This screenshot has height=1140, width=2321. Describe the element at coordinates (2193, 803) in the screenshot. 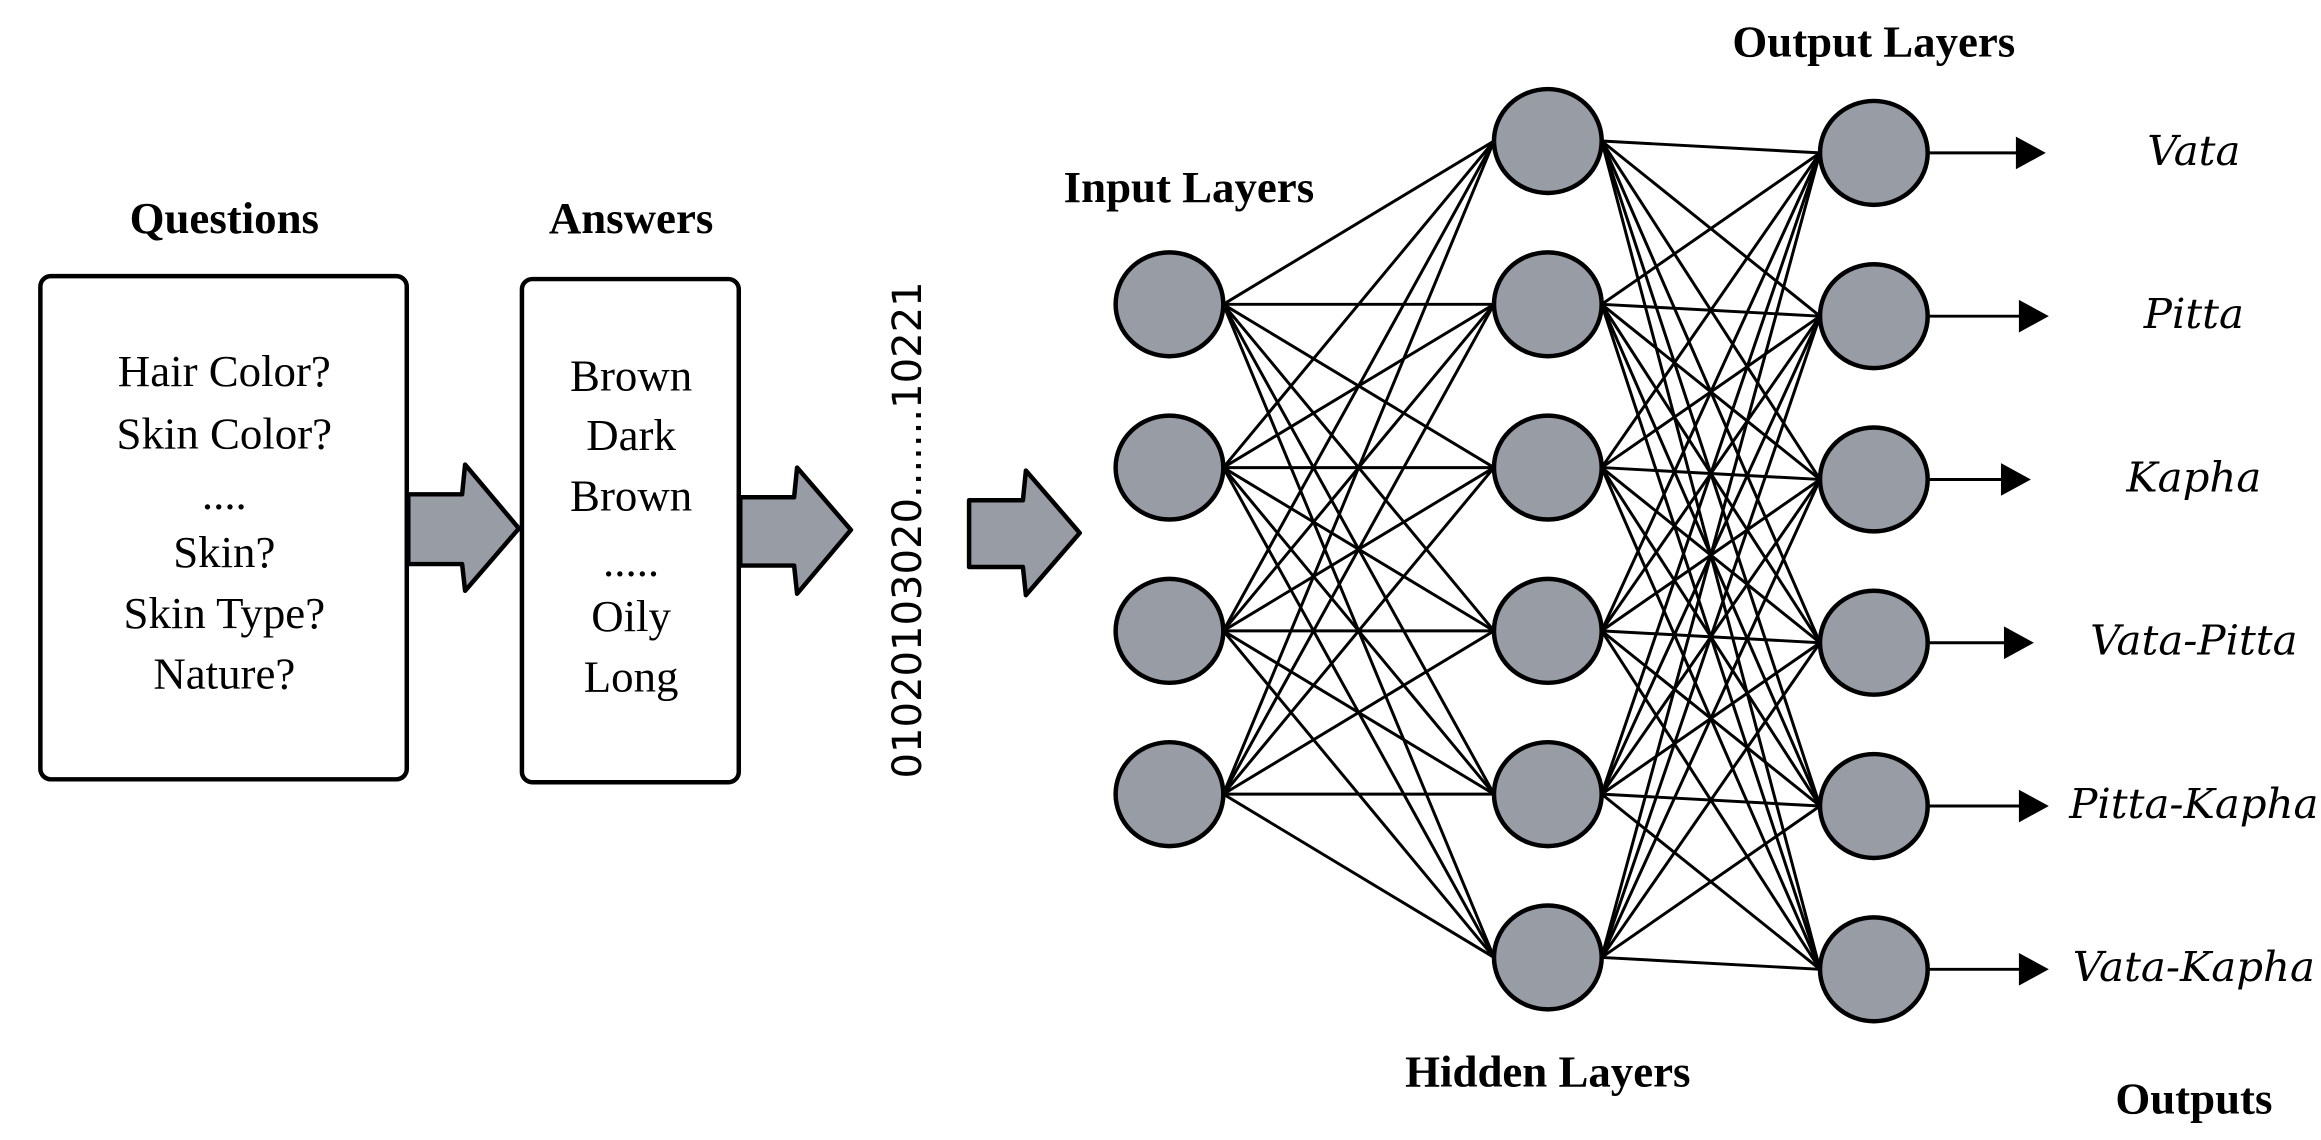

I see `output-label: Pitta-Kapha` at that location.